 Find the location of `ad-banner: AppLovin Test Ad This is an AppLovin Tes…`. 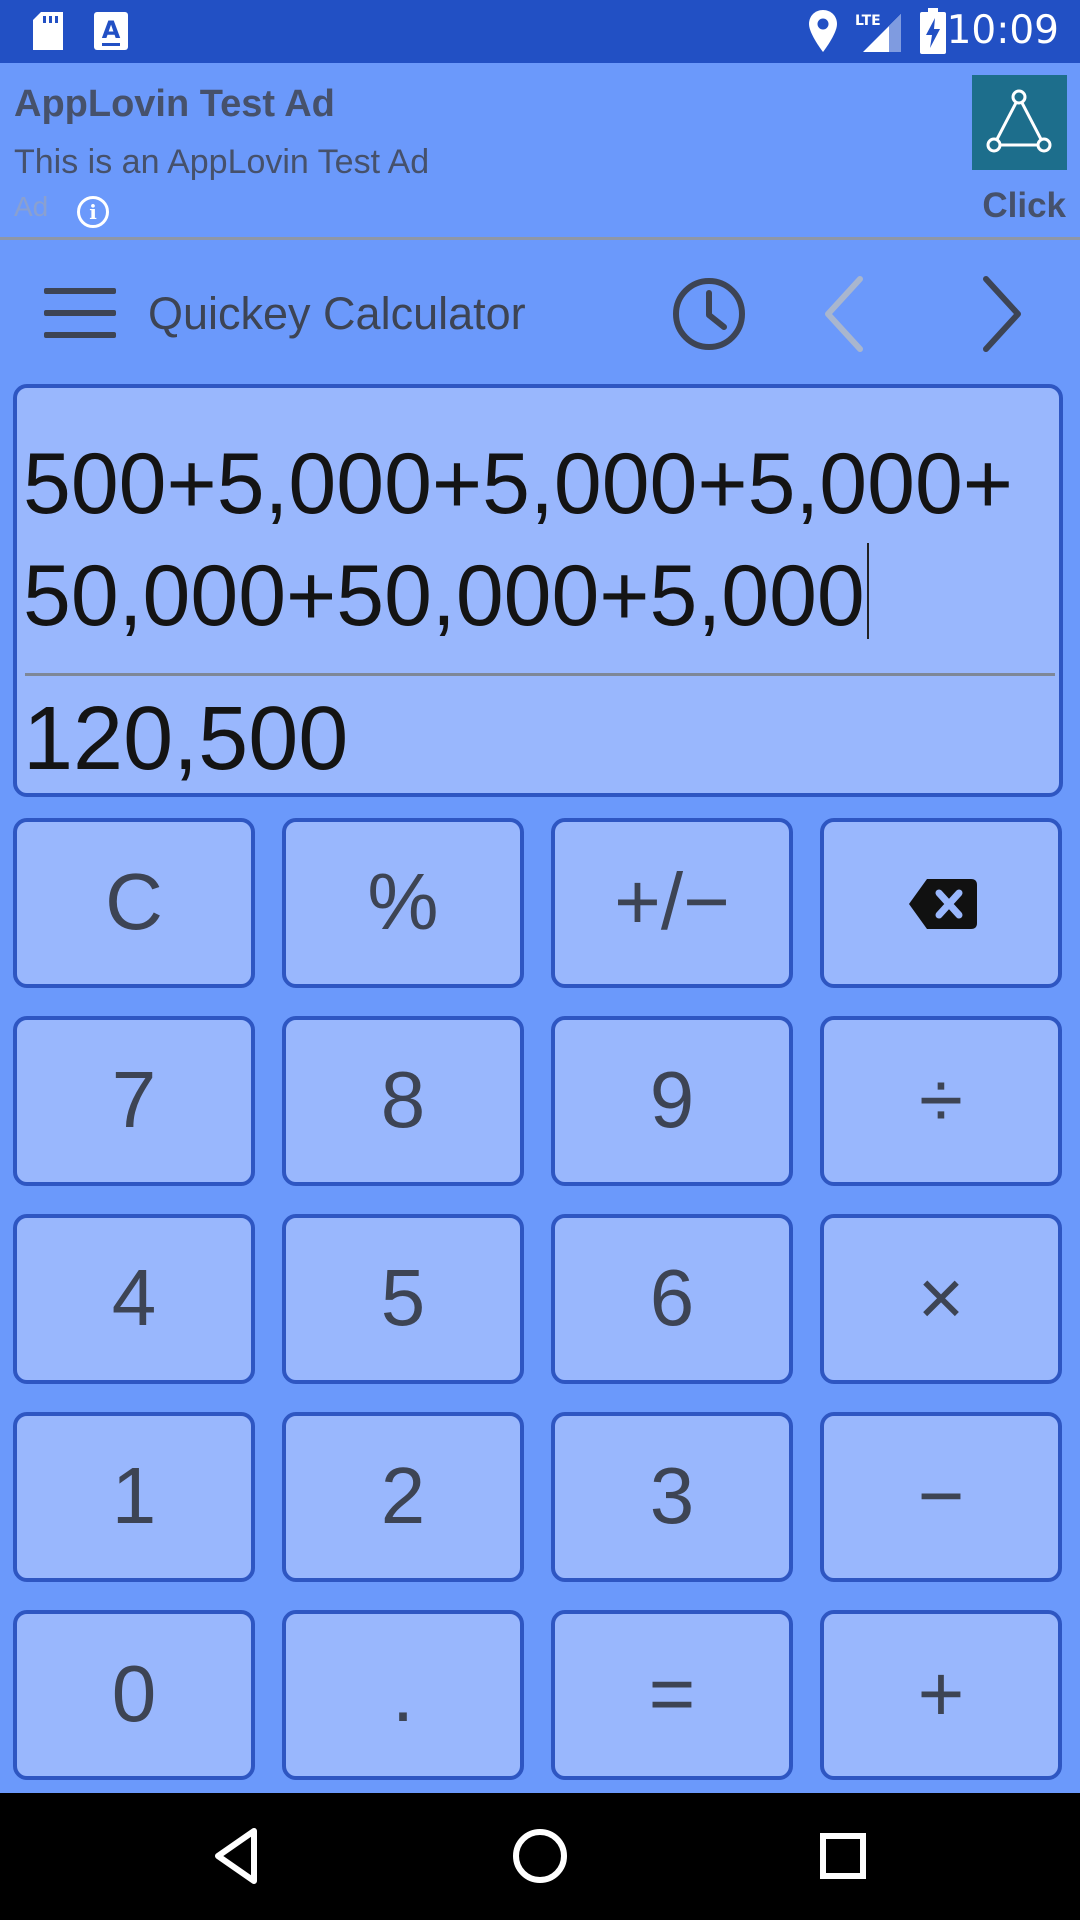

ad-banner: AppLovin Test Ad This is an AppLovin Tes… is located at coordinates (540, 151).